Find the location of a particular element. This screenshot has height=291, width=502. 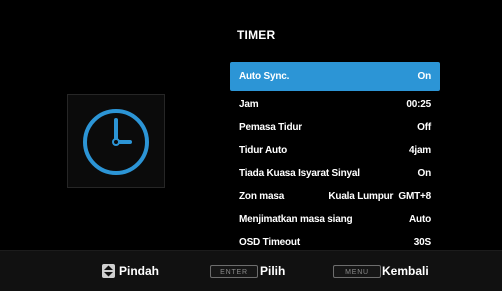

menu-item-label: Zon masa is located at coordinates (262, 196).